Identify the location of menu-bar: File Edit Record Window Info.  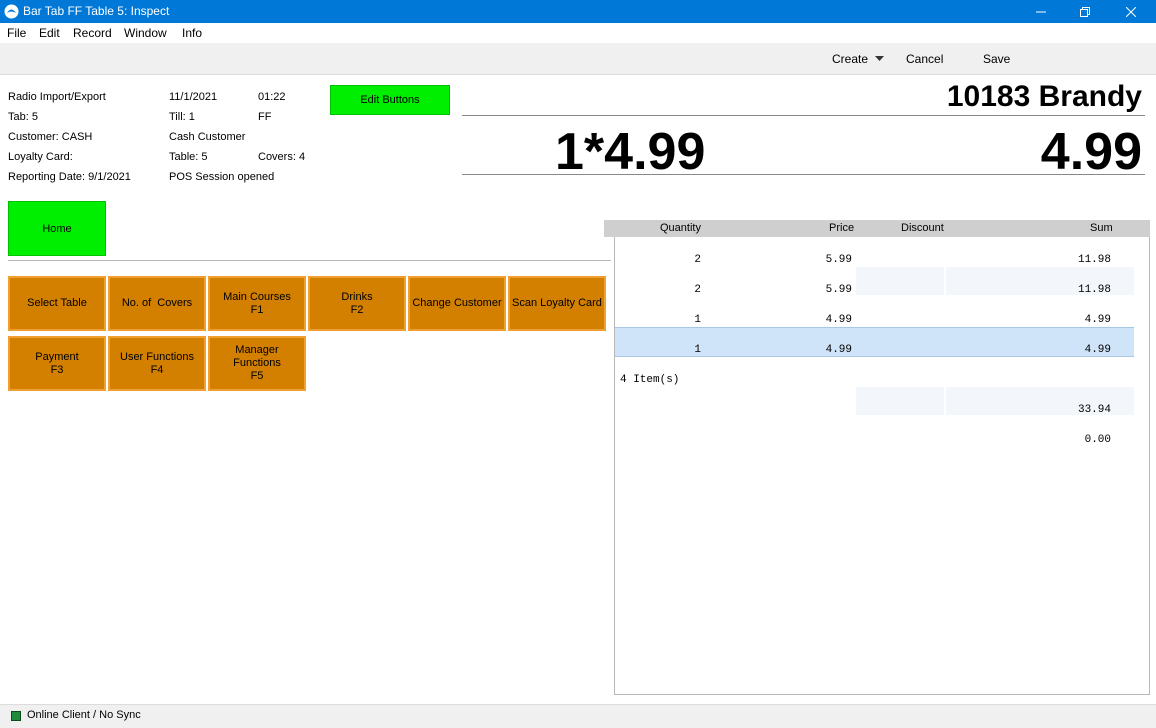
(578, 33).